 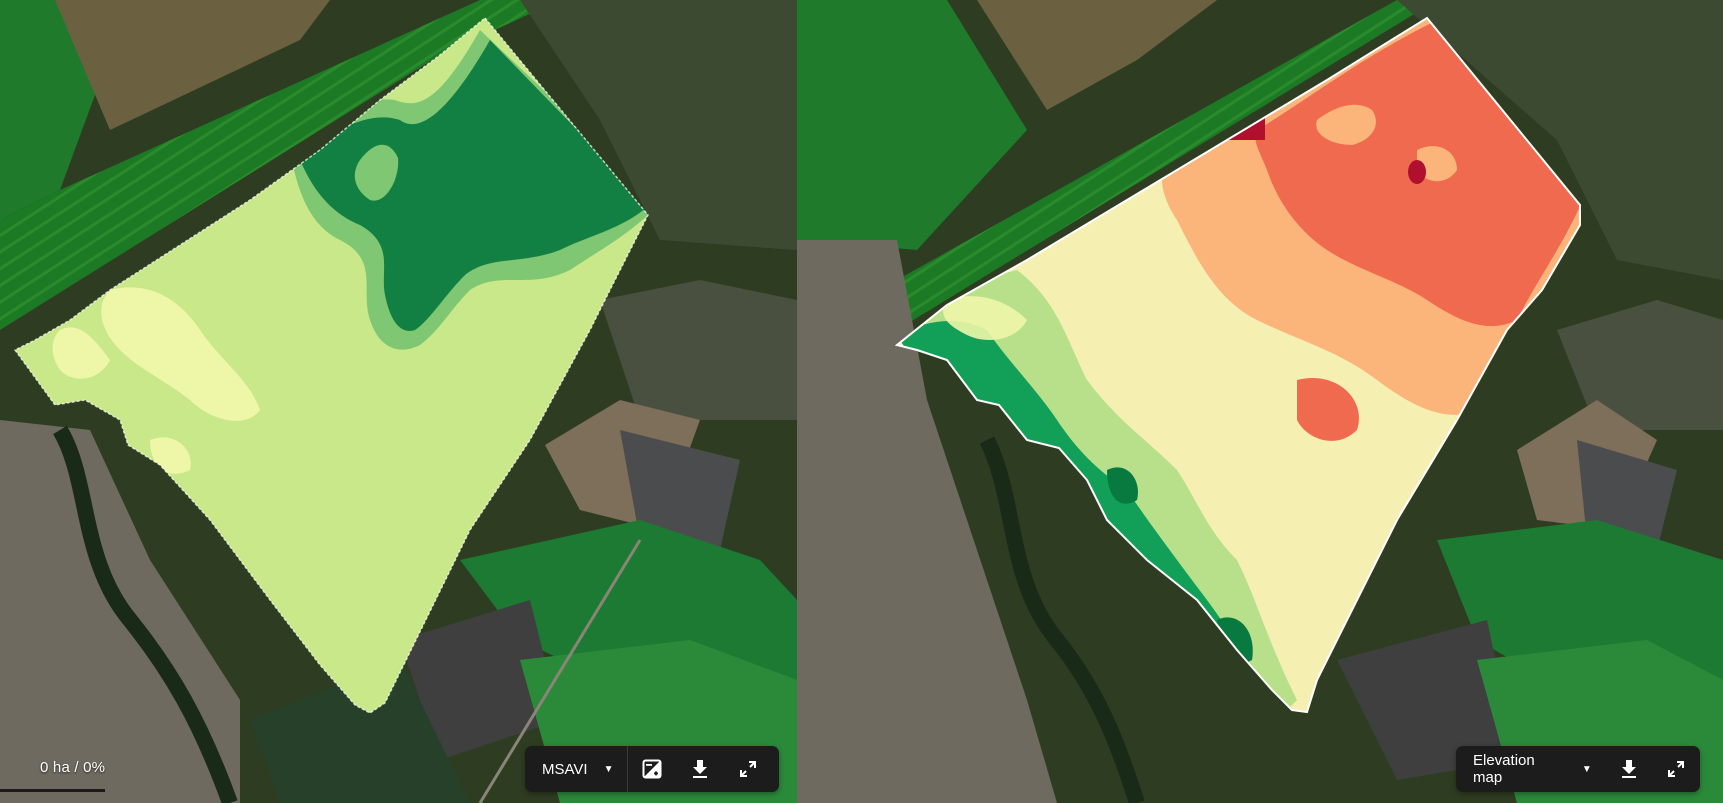 What do you see at coordinates (52, 790) in the screenshot?
I see `area-progress-bar` at bounding box center [52, 790].